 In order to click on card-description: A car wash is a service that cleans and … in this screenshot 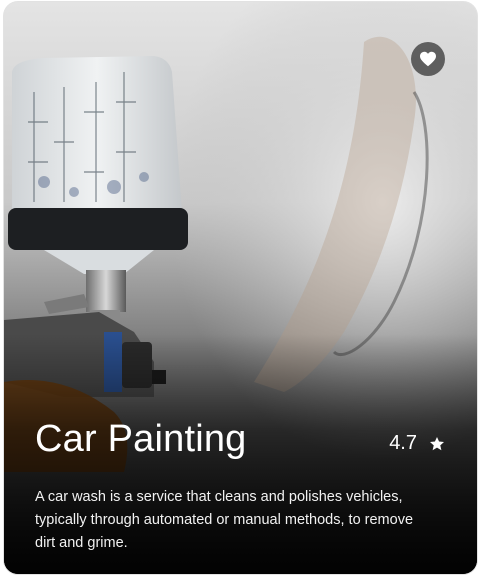, I will do `click(224, 520)`.